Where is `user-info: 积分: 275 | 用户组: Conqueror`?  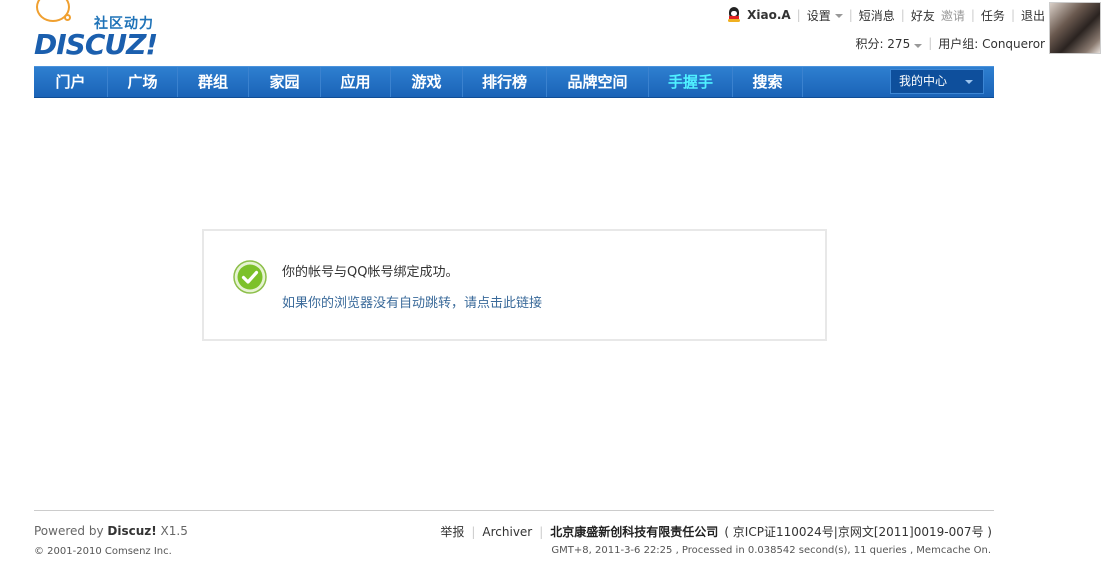
user-info: 积分: 275 | 用户组: Conqueror is located at coordinates (950, 43).